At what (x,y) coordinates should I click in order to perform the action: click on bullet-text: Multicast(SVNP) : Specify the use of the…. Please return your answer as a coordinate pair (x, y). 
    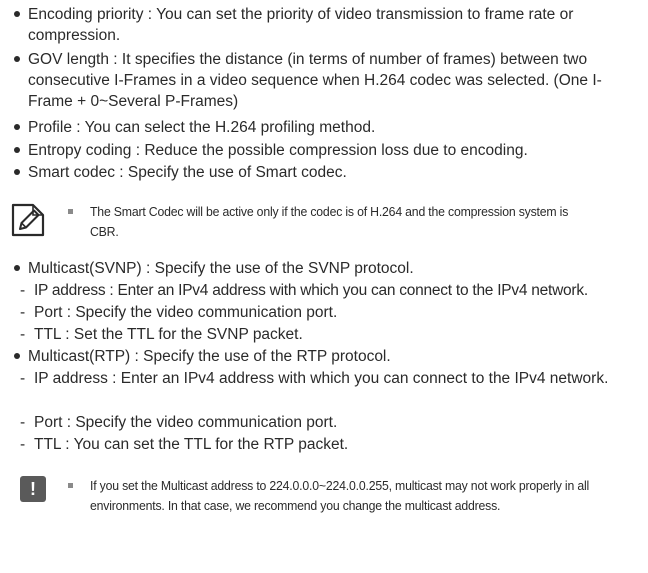
    Looking at the image, I should click on (221, 268).